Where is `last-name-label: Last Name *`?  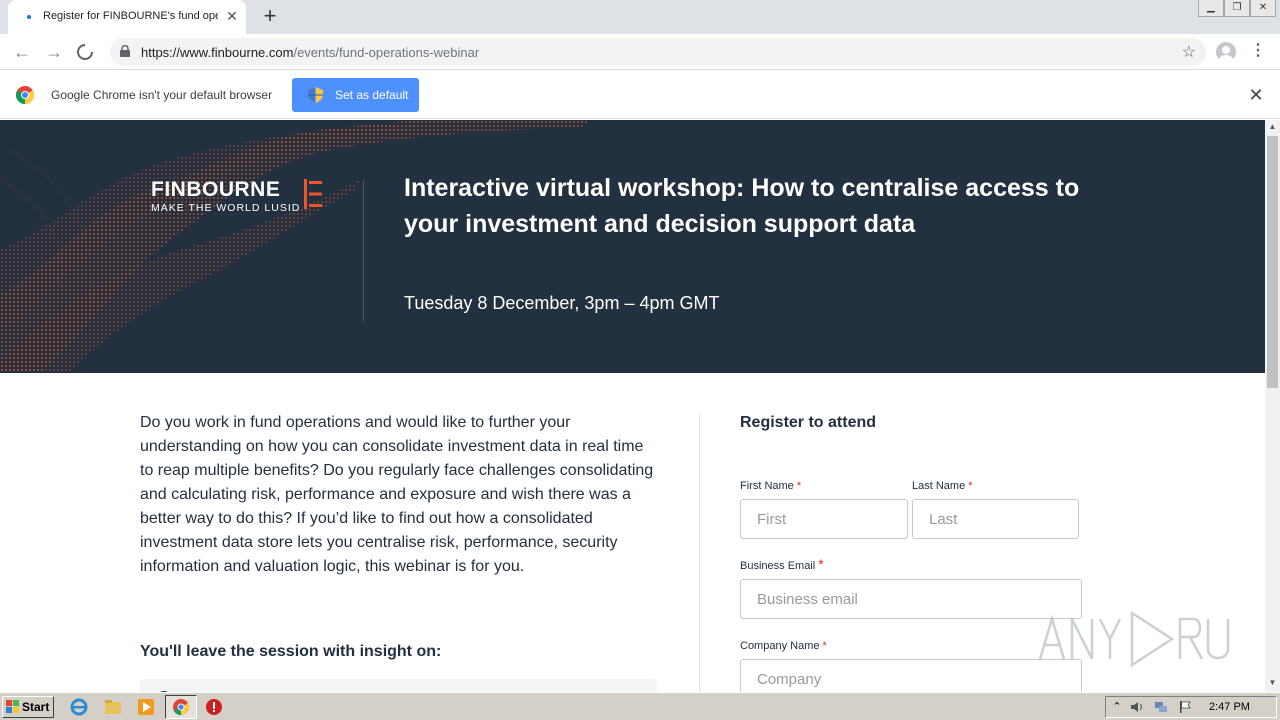 last-name-label: Last Name * is located at coordinates (942, 486).